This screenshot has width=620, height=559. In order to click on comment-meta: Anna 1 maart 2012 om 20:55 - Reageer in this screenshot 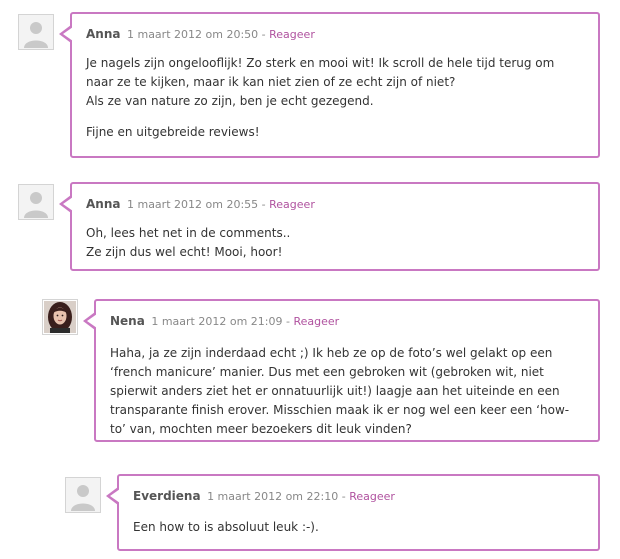, I will do `click(200, 204)`.